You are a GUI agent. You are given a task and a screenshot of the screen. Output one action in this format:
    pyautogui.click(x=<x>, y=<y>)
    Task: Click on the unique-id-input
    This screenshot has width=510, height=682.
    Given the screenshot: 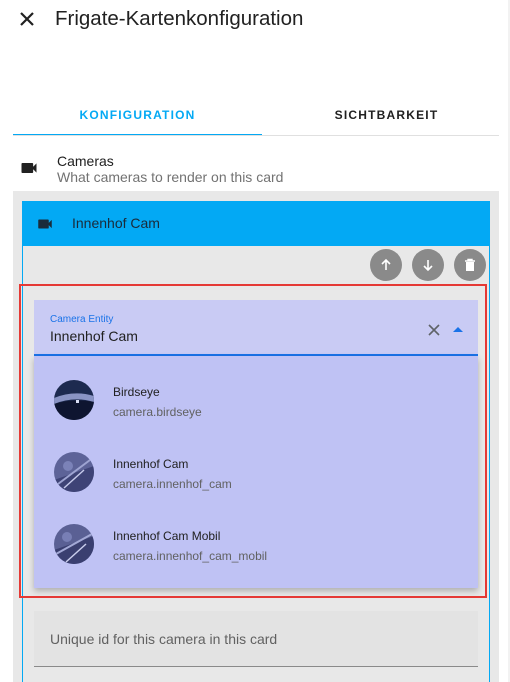 What is the action you would take?
    pyautogui.click(x=255, y=639)
    